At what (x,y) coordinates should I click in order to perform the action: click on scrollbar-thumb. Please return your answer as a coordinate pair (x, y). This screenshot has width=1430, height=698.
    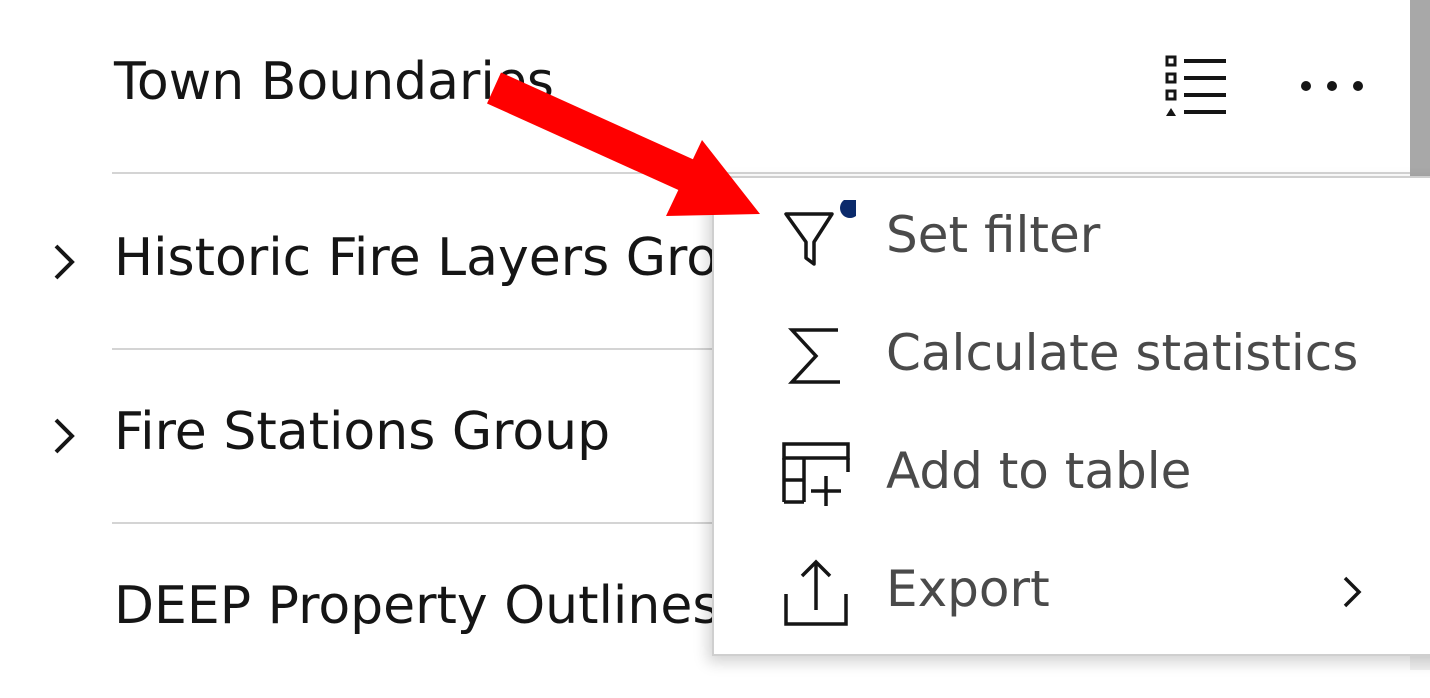
    Looking at the image, I should click on (1420, 90).